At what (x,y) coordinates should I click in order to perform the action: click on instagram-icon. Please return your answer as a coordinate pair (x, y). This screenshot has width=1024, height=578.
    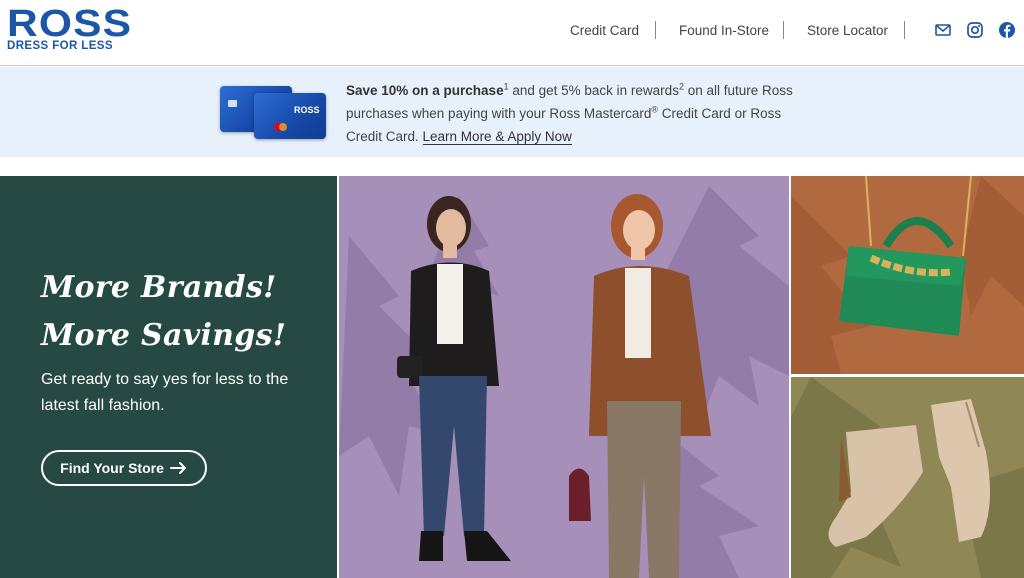
    Looking at the image, I should click on (975, 30).